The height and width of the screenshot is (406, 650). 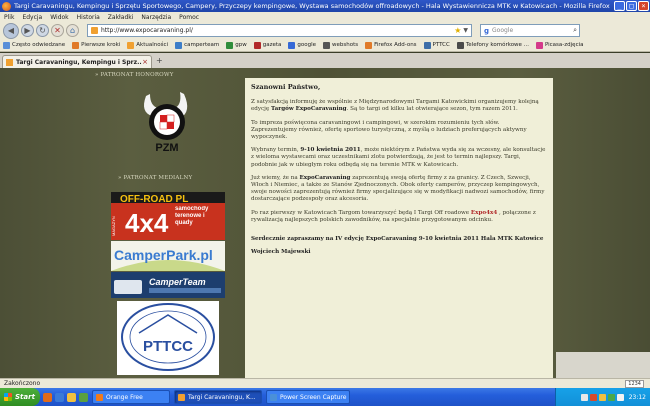 What do you see at coordinates (307, 45) in the screenshot?
I see `bookmark-label: google` at bounding box center [307, 45].